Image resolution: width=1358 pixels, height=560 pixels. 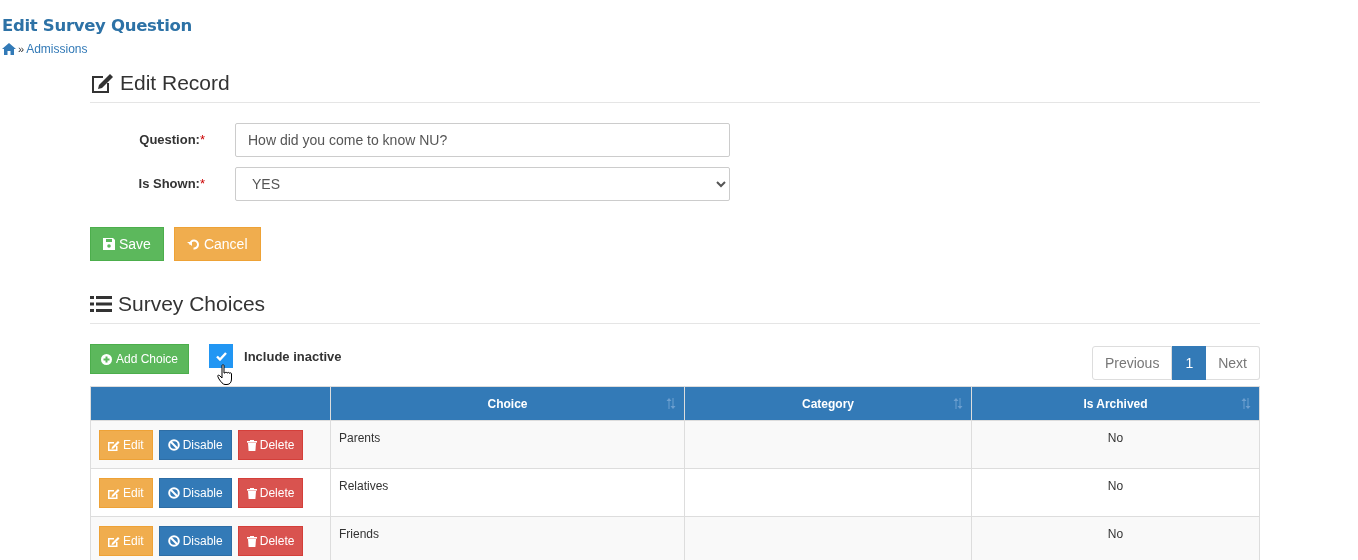 I want to click on column-header: Is Archived, so click(x=1115, y=403).